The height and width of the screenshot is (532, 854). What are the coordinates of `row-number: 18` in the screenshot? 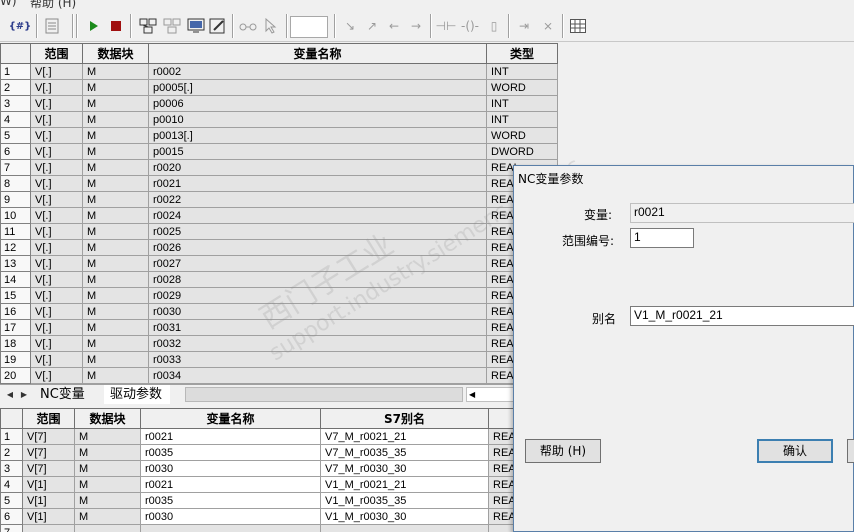 It's located at (15, 343).